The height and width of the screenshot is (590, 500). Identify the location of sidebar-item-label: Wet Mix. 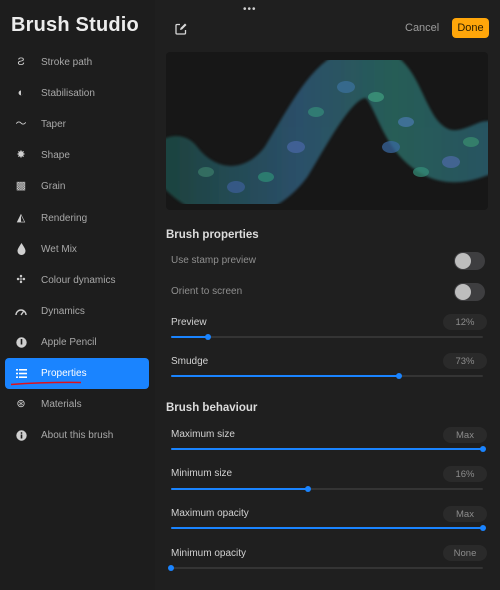
(59, 249).